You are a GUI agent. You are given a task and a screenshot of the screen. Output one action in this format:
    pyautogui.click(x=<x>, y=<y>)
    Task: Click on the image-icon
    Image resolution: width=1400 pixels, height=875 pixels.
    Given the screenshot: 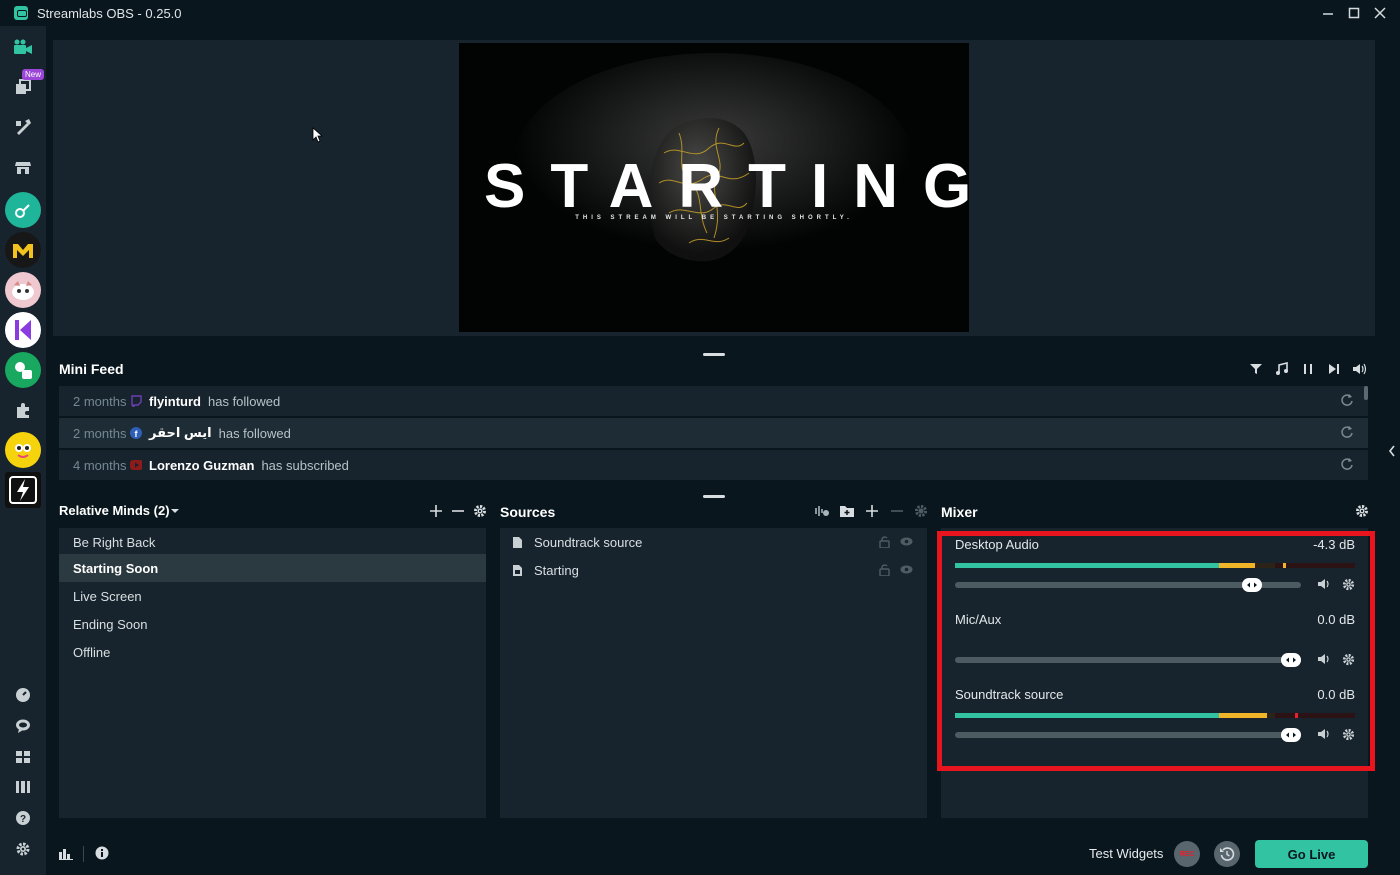 What is the action you would take?
    pyautogui.click(x=517, y=570)
    